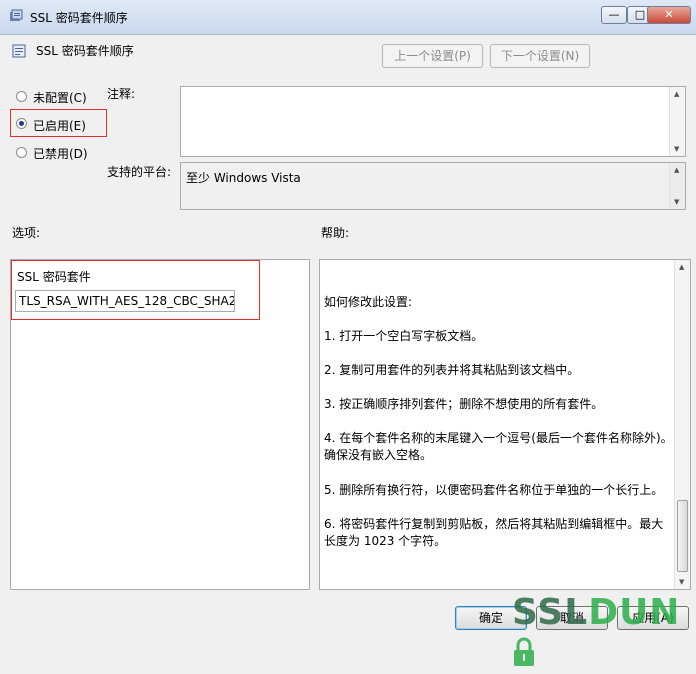 This screenshot has height=674, width=696. Describe the element at coordinates (21, 123) in the screenshot. I see `radio-enabled` at that location.